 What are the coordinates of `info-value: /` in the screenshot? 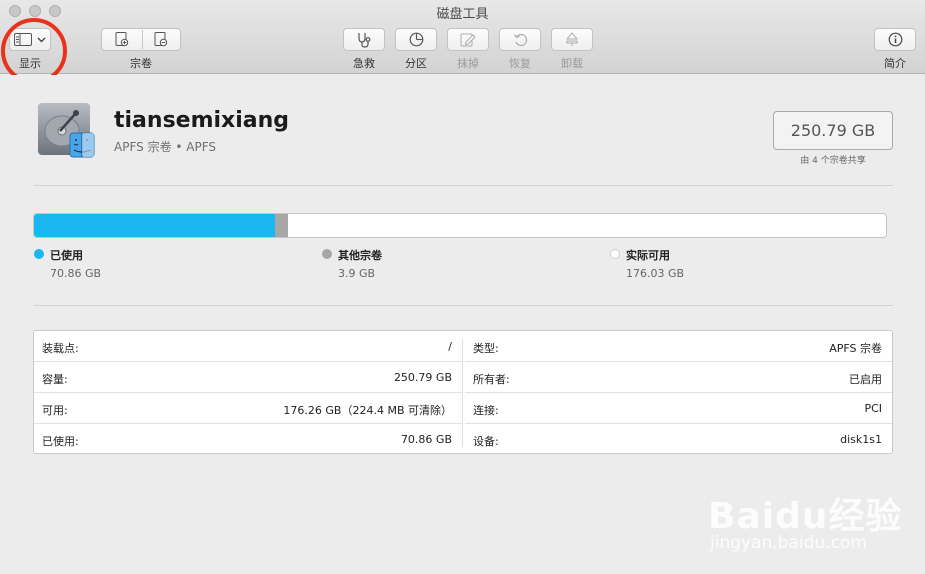 It's located at (450, 346).